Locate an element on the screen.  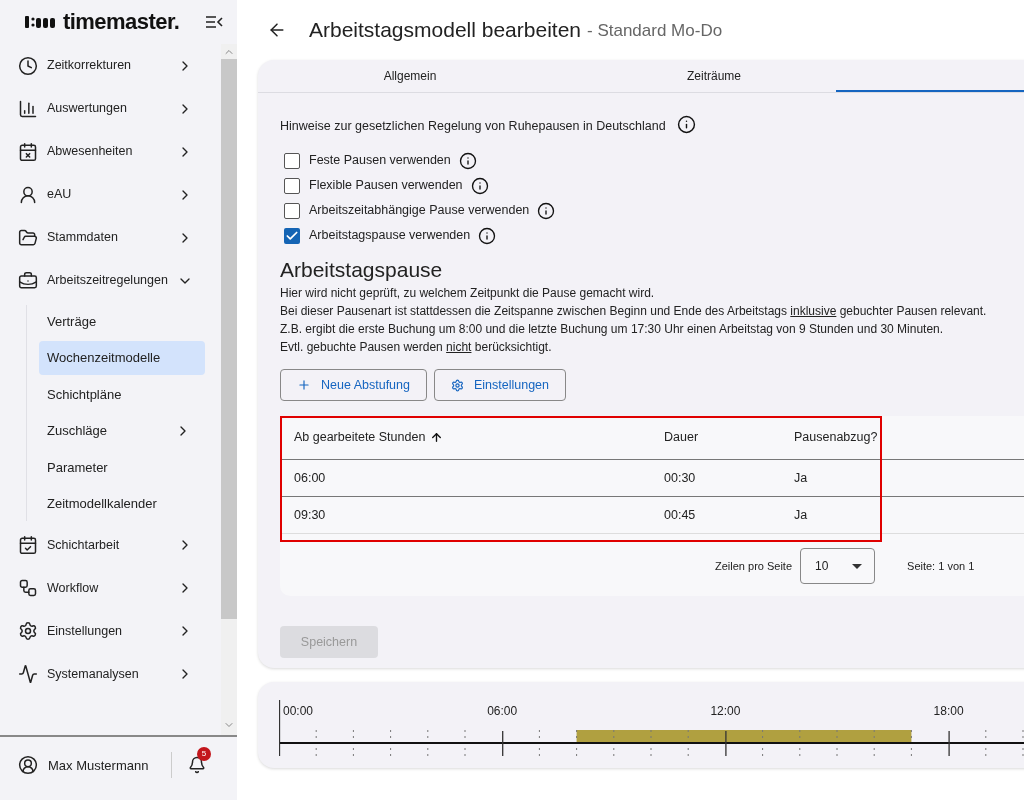
sidebar-subitem: Verträge is located at coordinates (122, 321).